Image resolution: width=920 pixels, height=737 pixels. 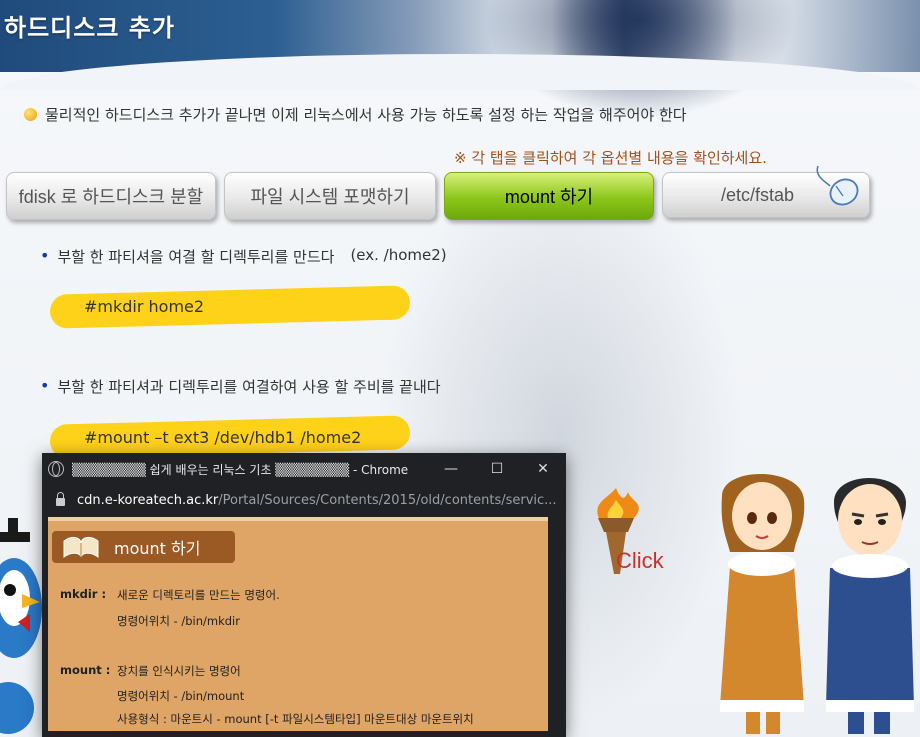 I want to click on girl-character, so click(x=762, y=603).